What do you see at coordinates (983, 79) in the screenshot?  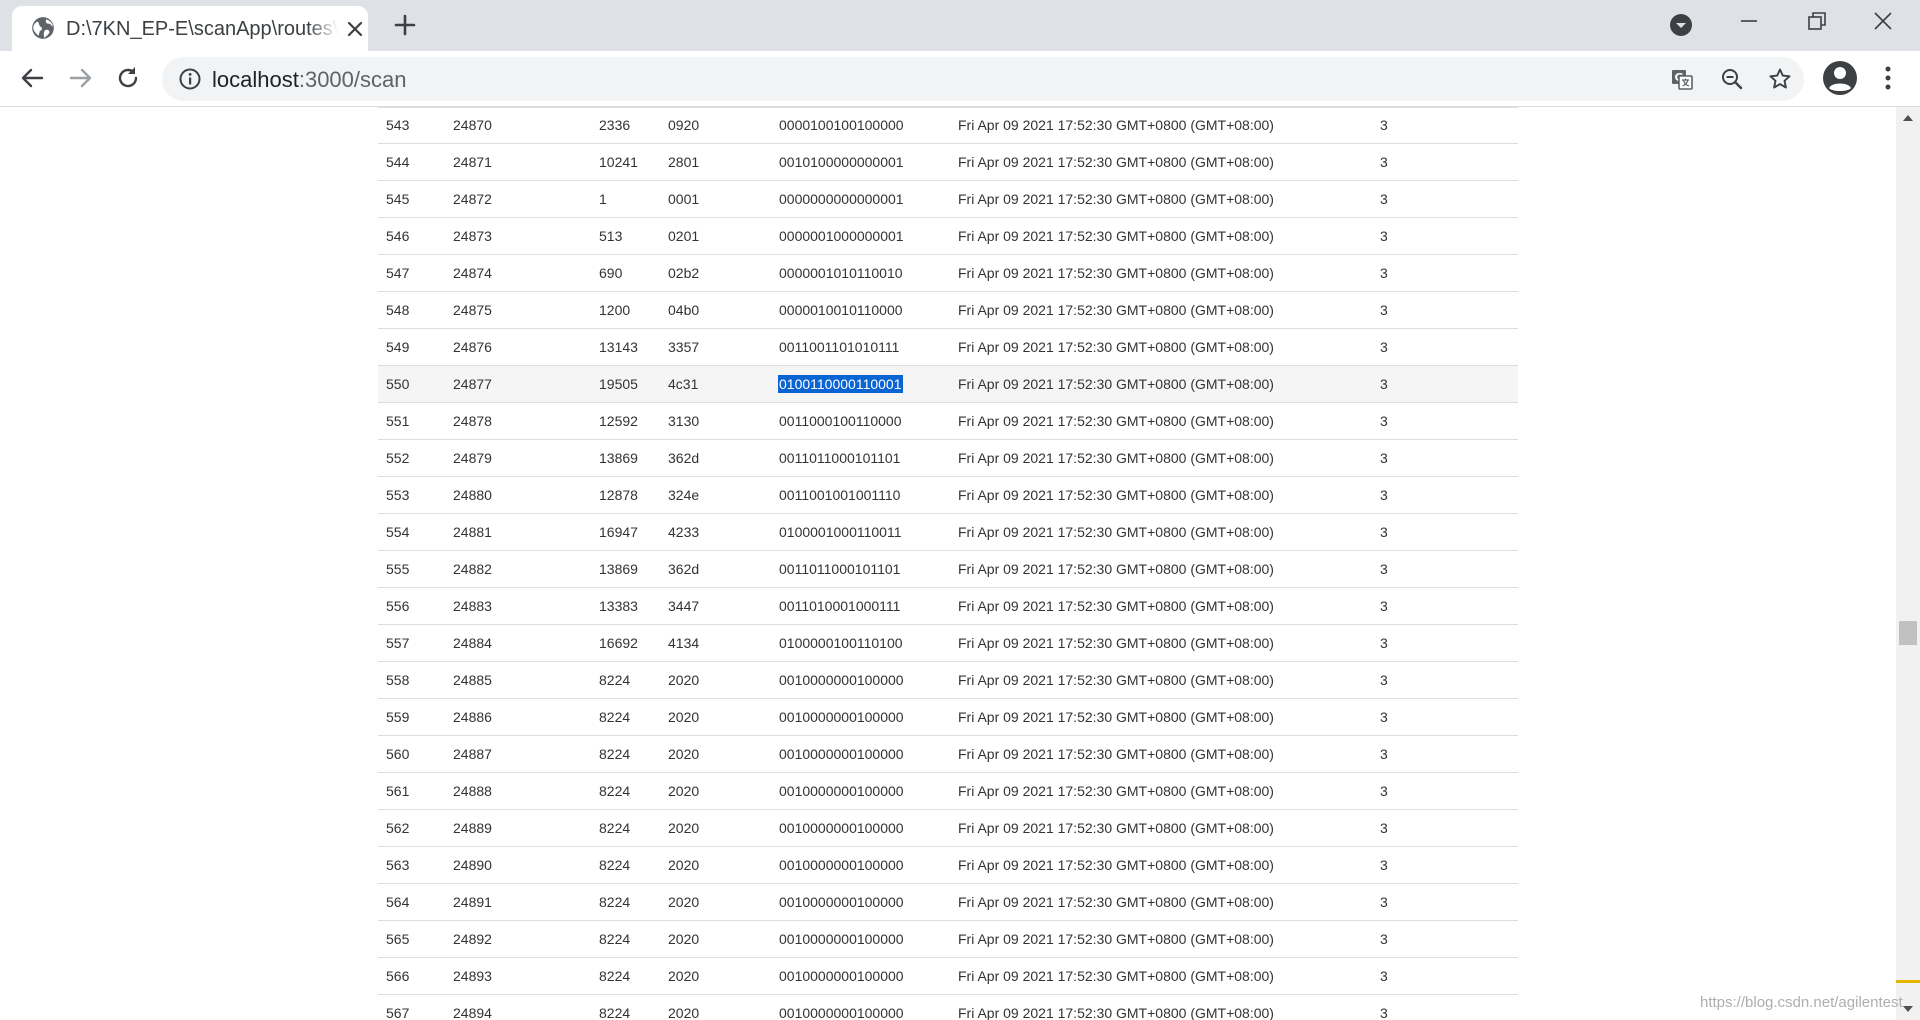 I see `address-bar: localhost:3000/scan G` at bounding box center [983, 79].